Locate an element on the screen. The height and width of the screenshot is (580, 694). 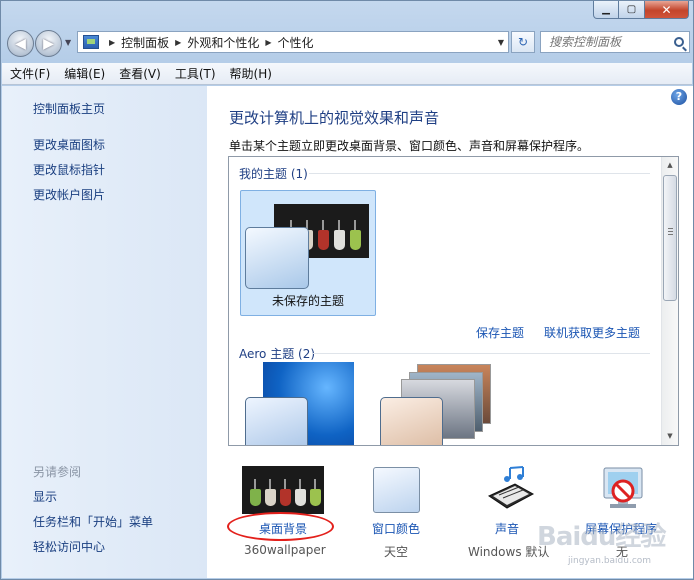
window-color-link: 窗口颜色 is located at coordinates (396, 528).